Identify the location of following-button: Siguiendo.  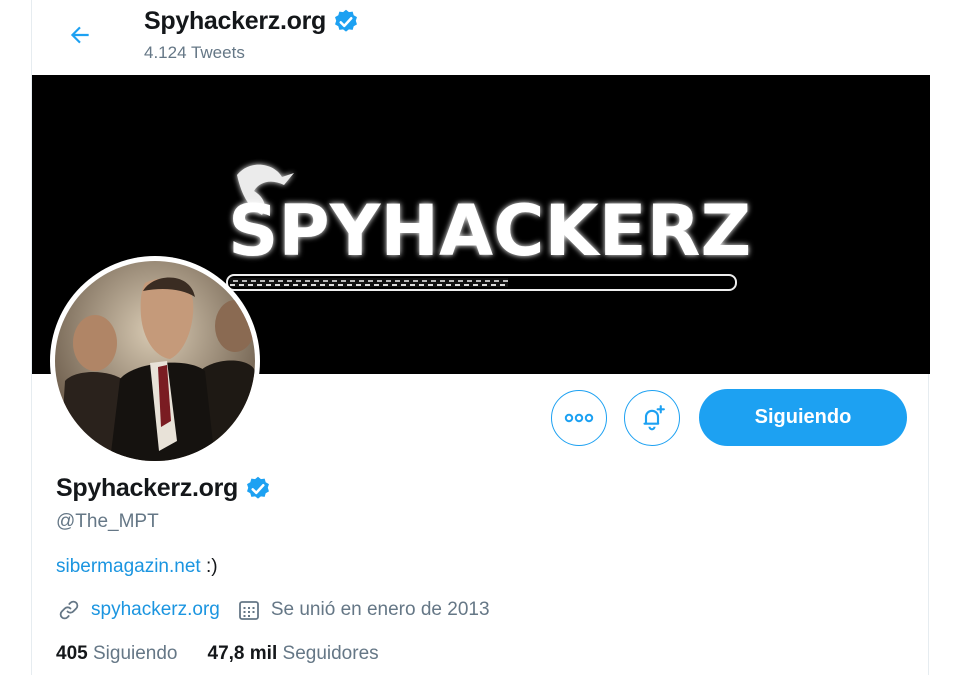
(803, 417).